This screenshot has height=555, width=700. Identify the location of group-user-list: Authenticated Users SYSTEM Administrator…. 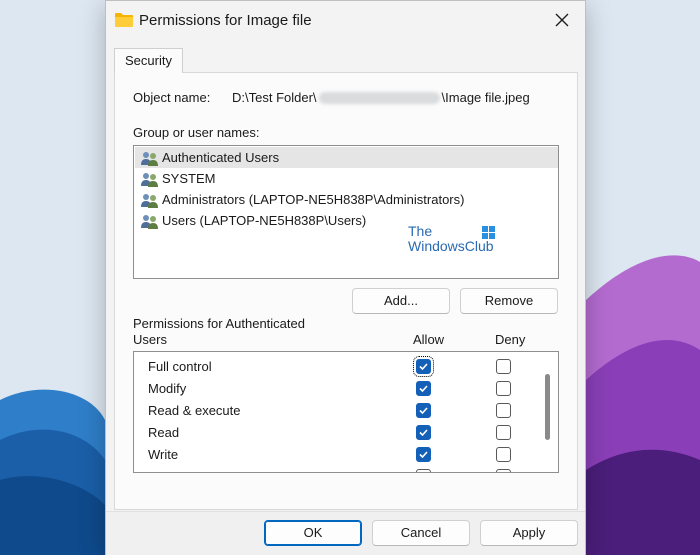
(346, 212).